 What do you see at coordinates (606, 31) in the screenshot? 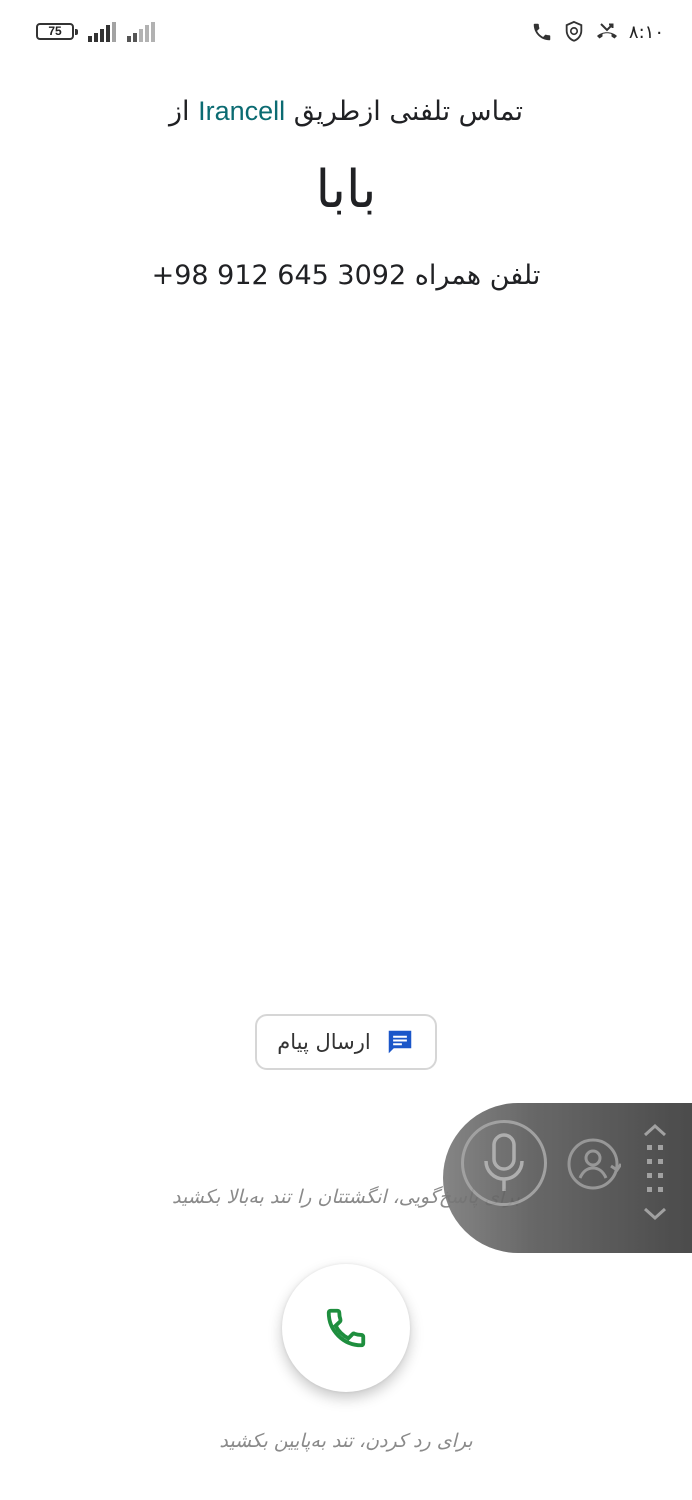
I see `missed-call-icon` at bounding box center [606, 31].